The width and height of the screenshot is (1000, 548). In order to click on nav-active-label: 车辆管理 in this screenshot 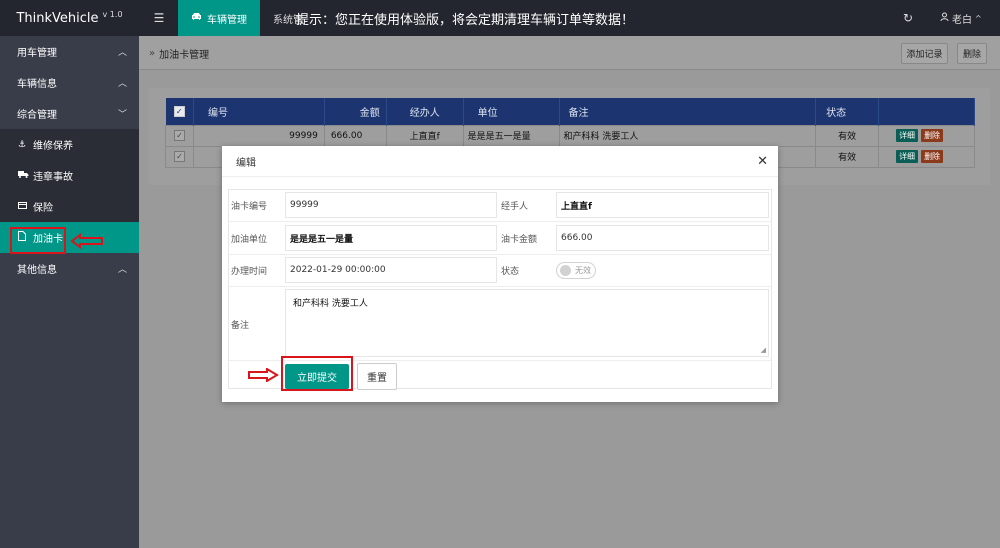, I will do `click(227, 20)`.